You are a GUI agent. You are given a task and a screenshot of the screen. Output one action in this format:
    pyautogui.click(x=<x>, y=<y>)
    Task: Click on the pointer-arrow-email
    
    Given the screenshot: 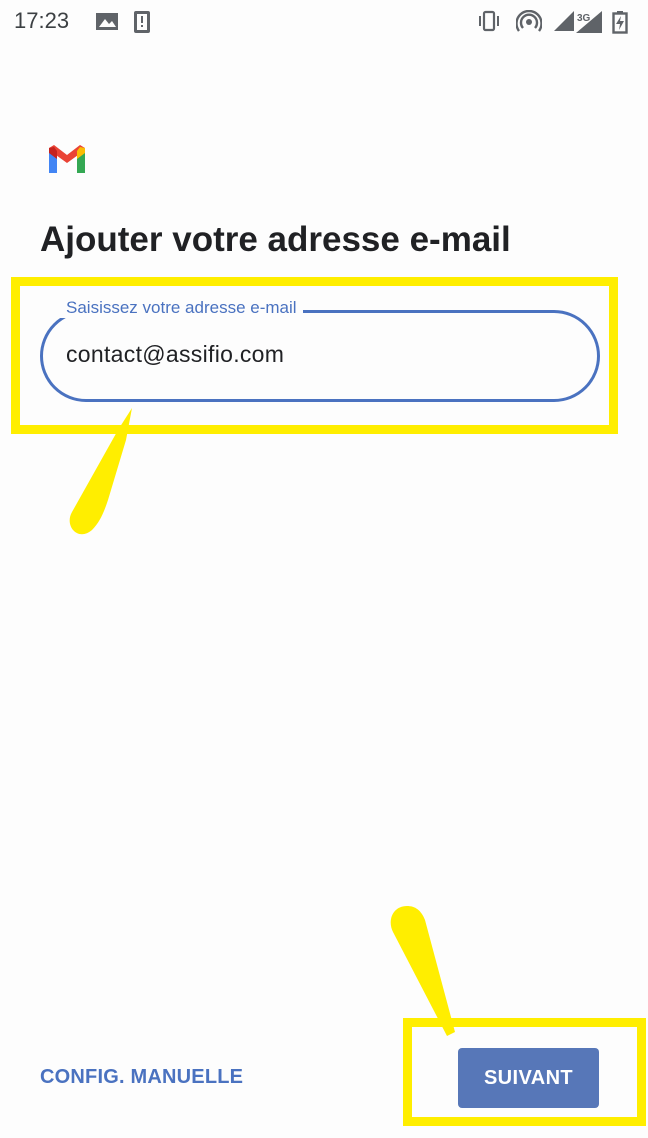 What is the action you would take?
    pyautogui.click(x=100, y=471)
    